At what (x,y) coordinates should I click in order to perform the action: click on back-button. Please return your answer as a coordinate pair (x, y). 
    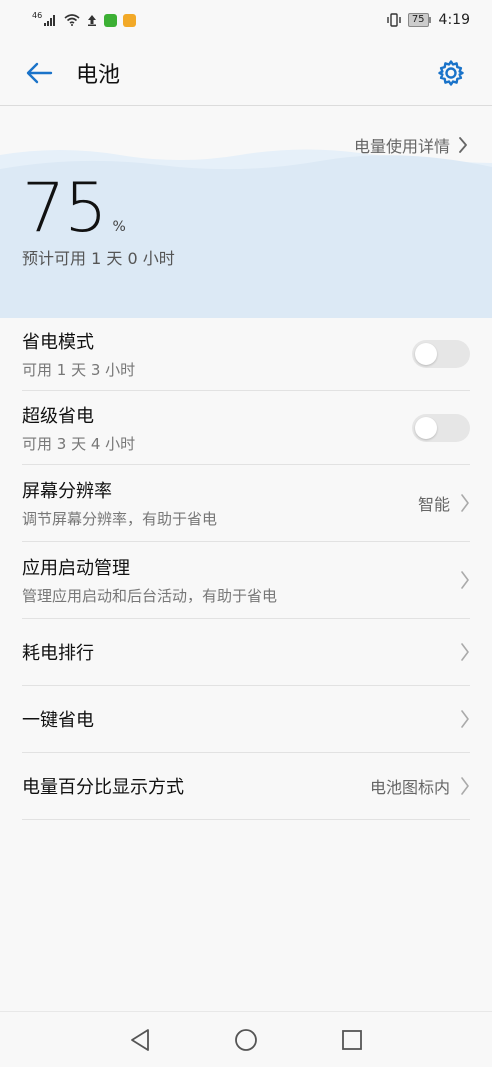
    Looking at the image, I should click on (39, 73).